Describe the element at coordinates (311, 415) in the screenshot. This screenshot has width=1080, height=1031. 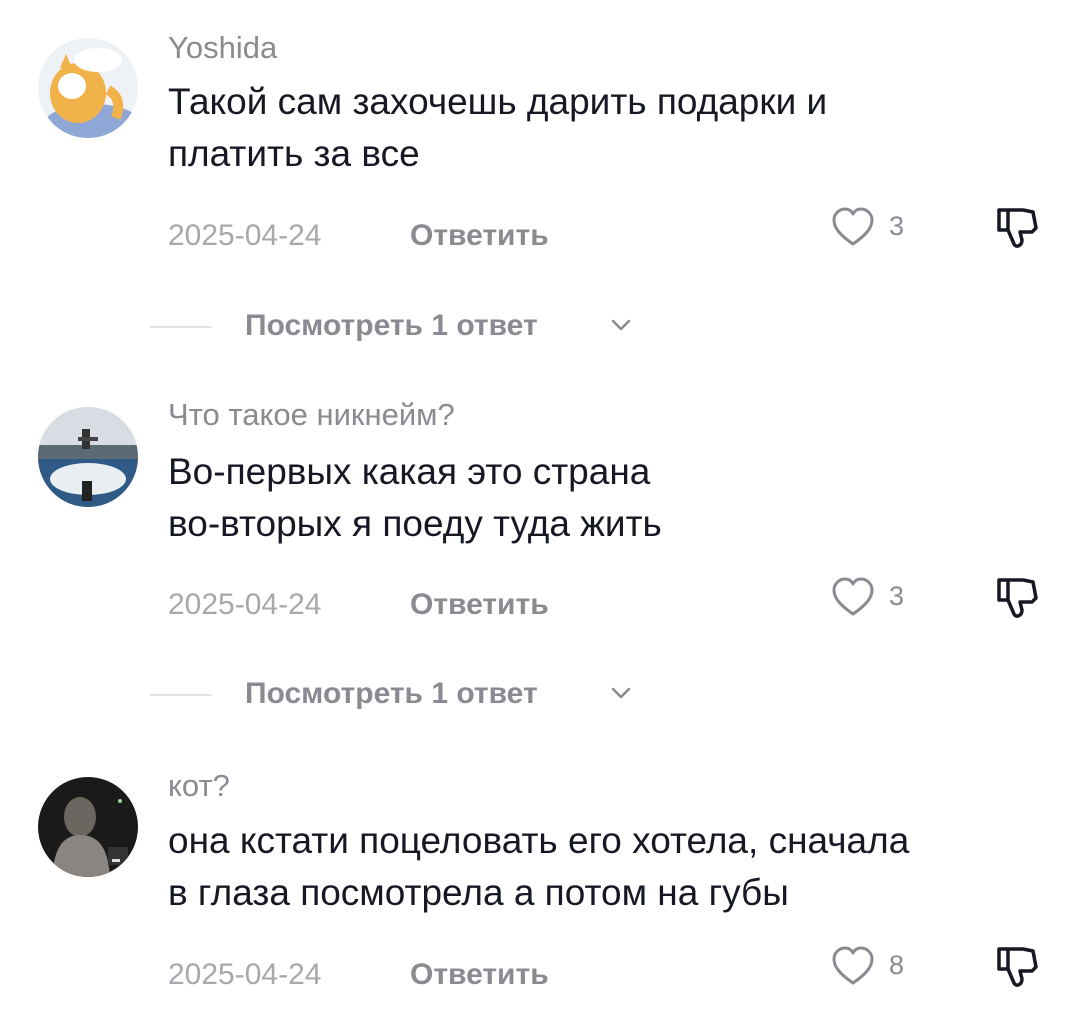
I see `comment-username: Что такое никнейм?` at that location.